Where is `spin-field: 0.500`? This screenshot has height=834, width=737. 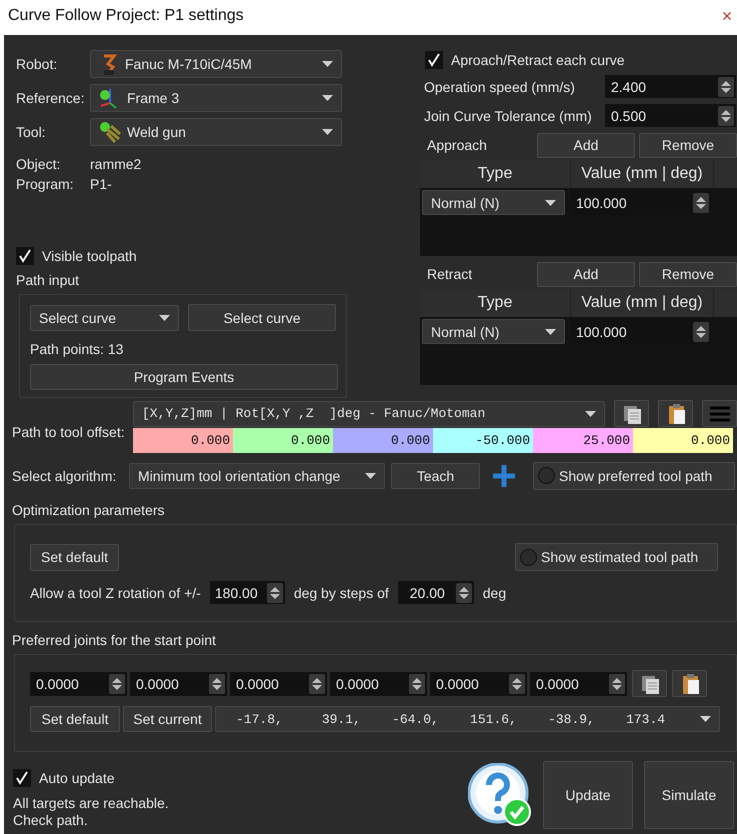 spin-field: 0.500 is located at coordinates (670, 115).